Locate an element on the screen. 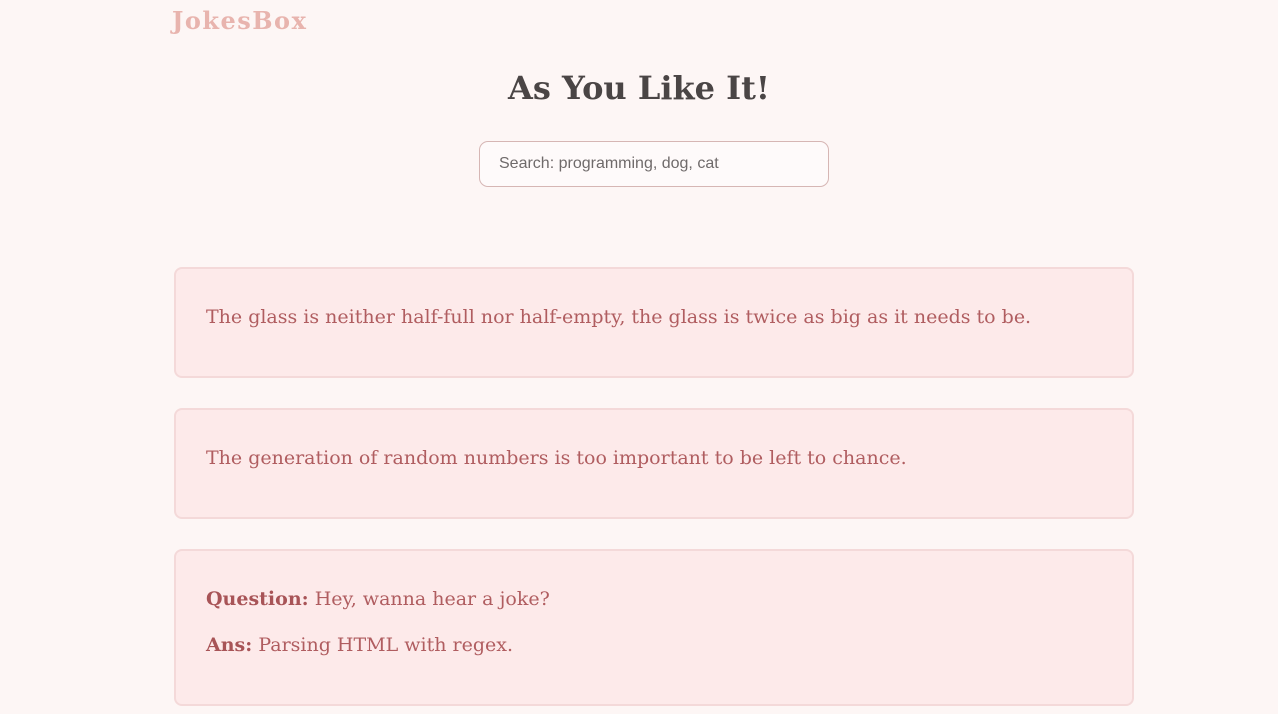 This screenshot has width=1278, height=714. page-title: As You Like It! is located at coordinates (639, 88).